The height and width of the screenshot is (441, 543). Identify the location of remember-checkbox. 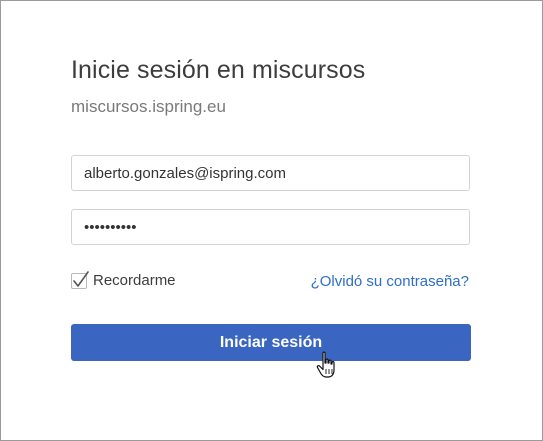
(80, 279).